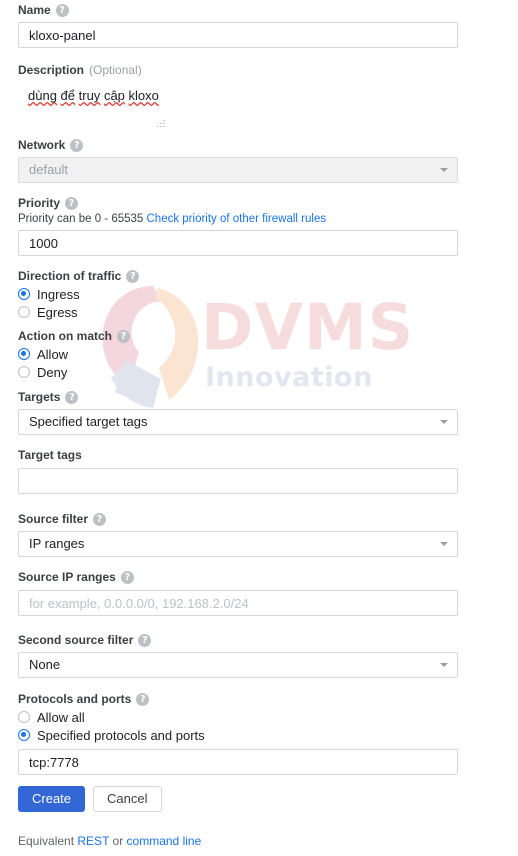 Image resolution: width=518 pixels, height=856 pixels. What do you see at coordinates (93, 106) in the screenshot?
I see `description-textarea: dùng để truy cập kloxo` at bounding box center [93, 106].